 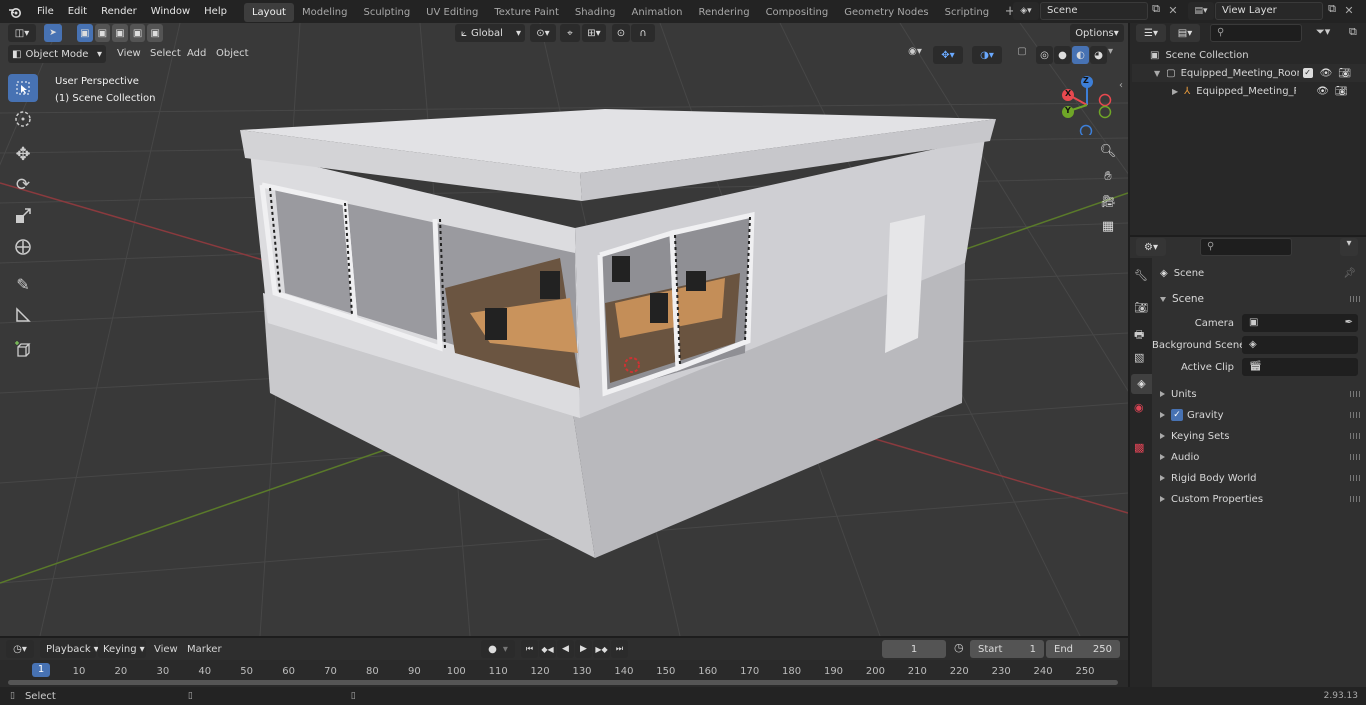 What do you see at coordinates (565, 649) in the screenshot?
I see `play-reverse-icon: ◀` at bounding box center [565, 649].